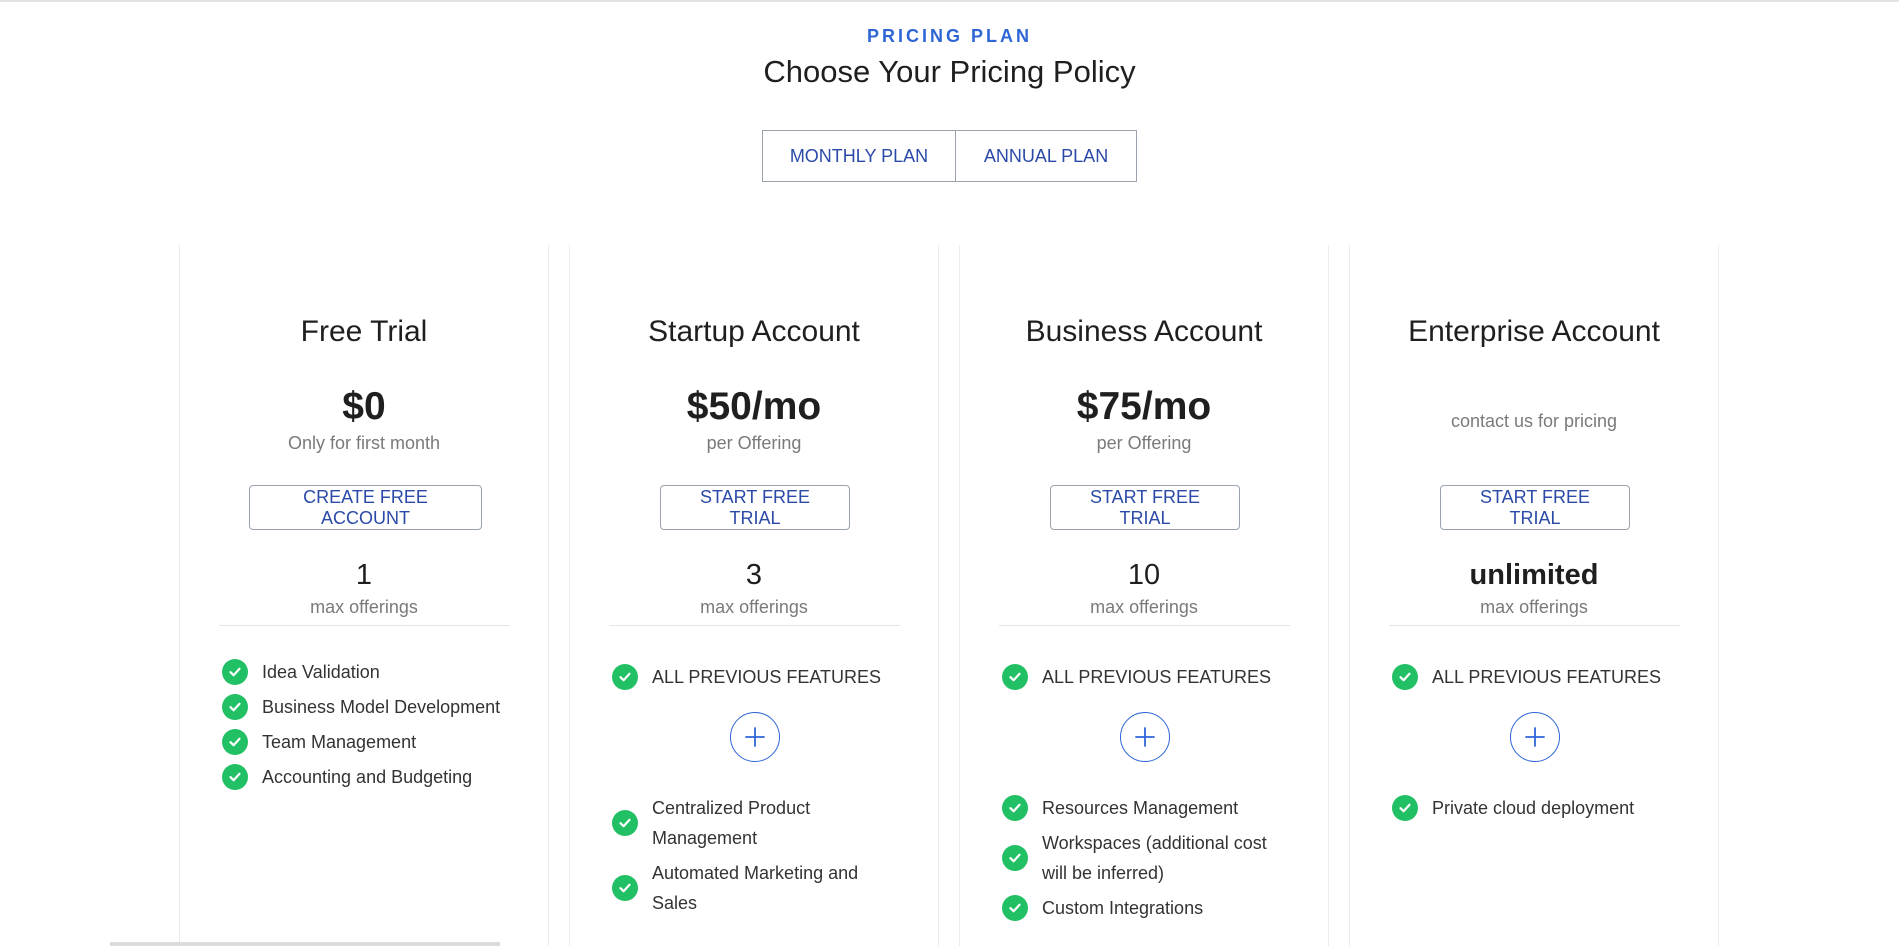  What do you see at coordinates (1534, 575) in the screenshot?
I see `max-offerings-count: unlimited` at bounding box center [1534, 575].